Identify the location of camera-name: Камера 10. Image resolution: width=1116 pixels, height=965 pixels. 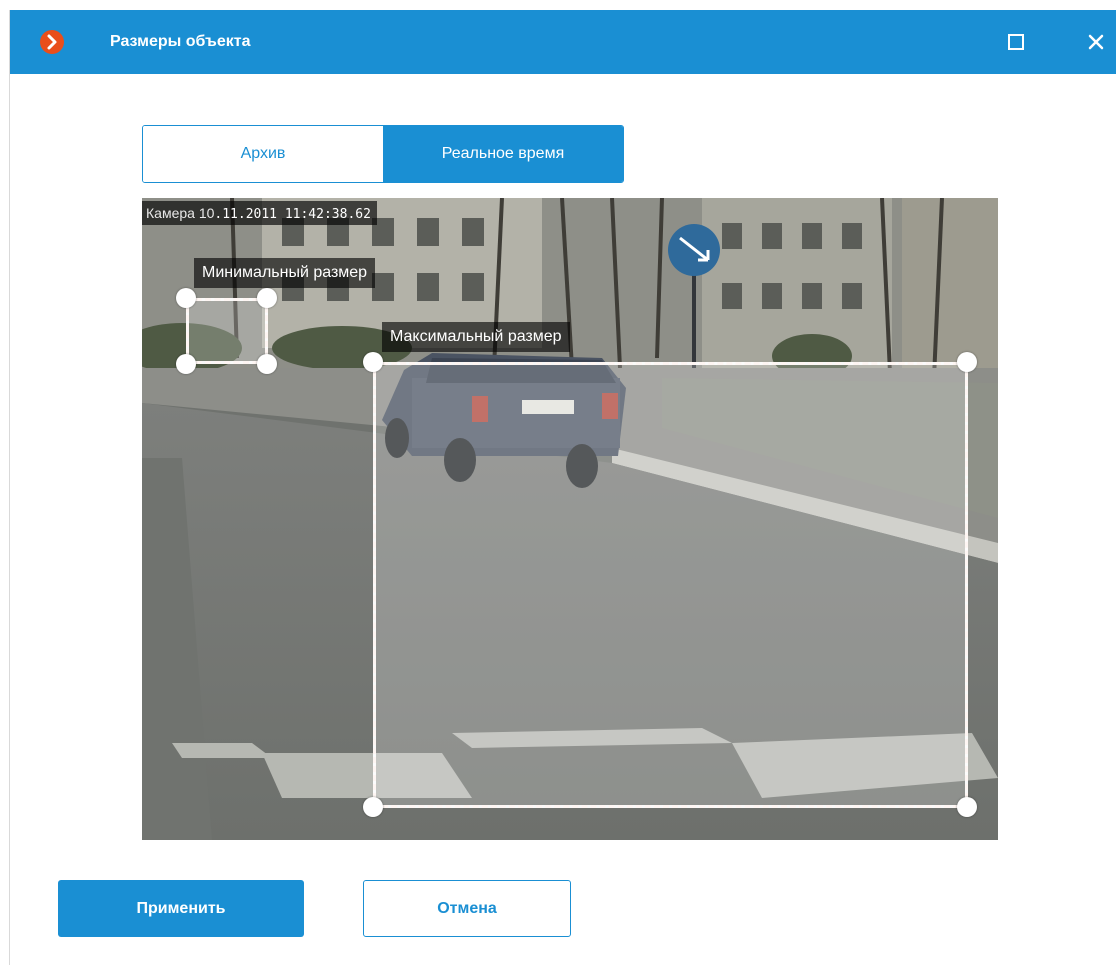
(180, 213).